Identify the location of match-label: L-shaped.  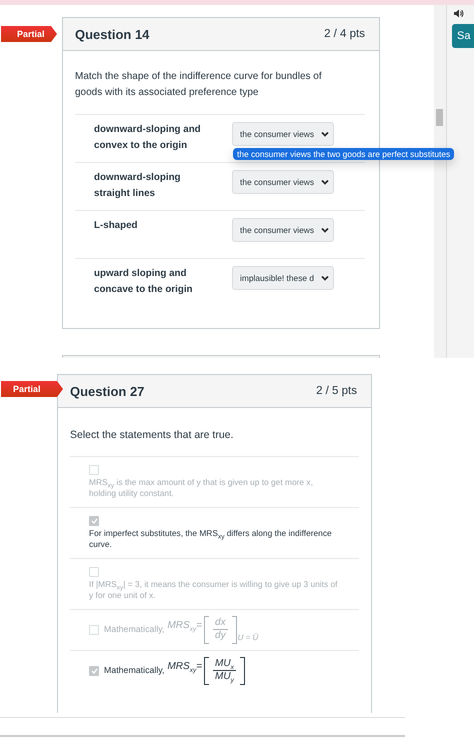
(116, 226).